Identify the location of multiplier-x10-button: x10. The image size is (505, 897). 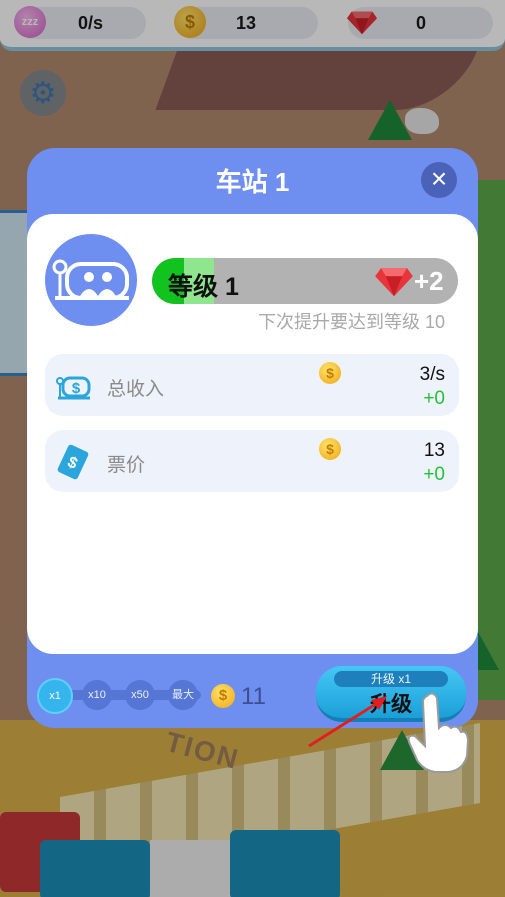
(97, 695).